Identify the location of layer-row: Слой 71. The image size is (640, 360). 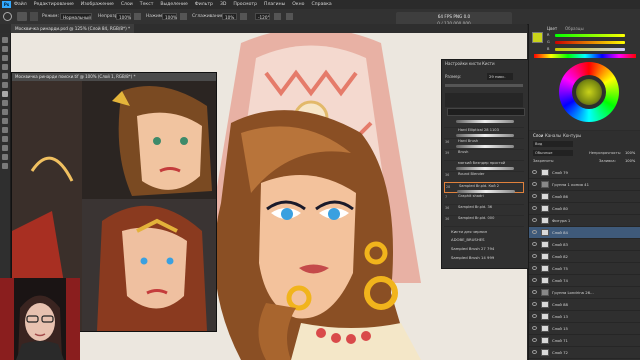
(584, 341).